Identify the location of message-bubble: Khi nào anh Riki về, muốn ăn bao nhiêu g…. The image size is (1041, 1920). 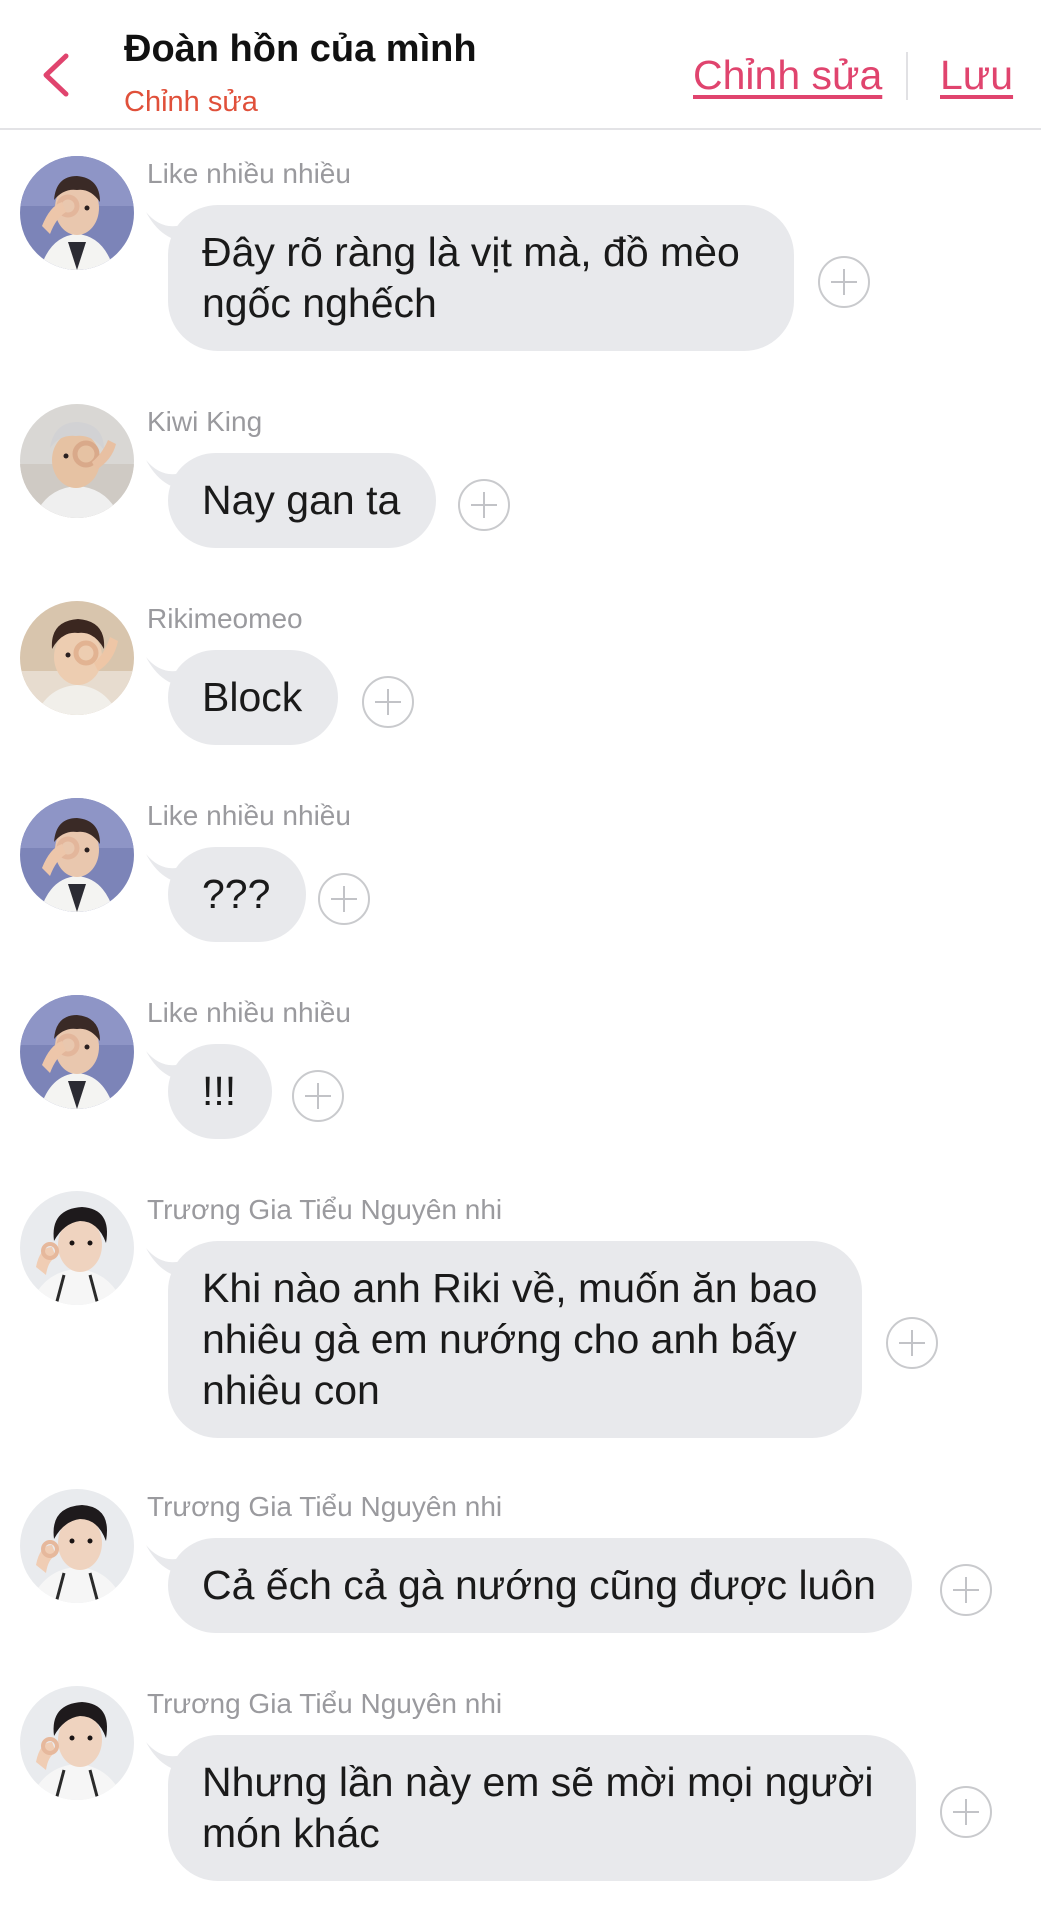
(515, 1339).